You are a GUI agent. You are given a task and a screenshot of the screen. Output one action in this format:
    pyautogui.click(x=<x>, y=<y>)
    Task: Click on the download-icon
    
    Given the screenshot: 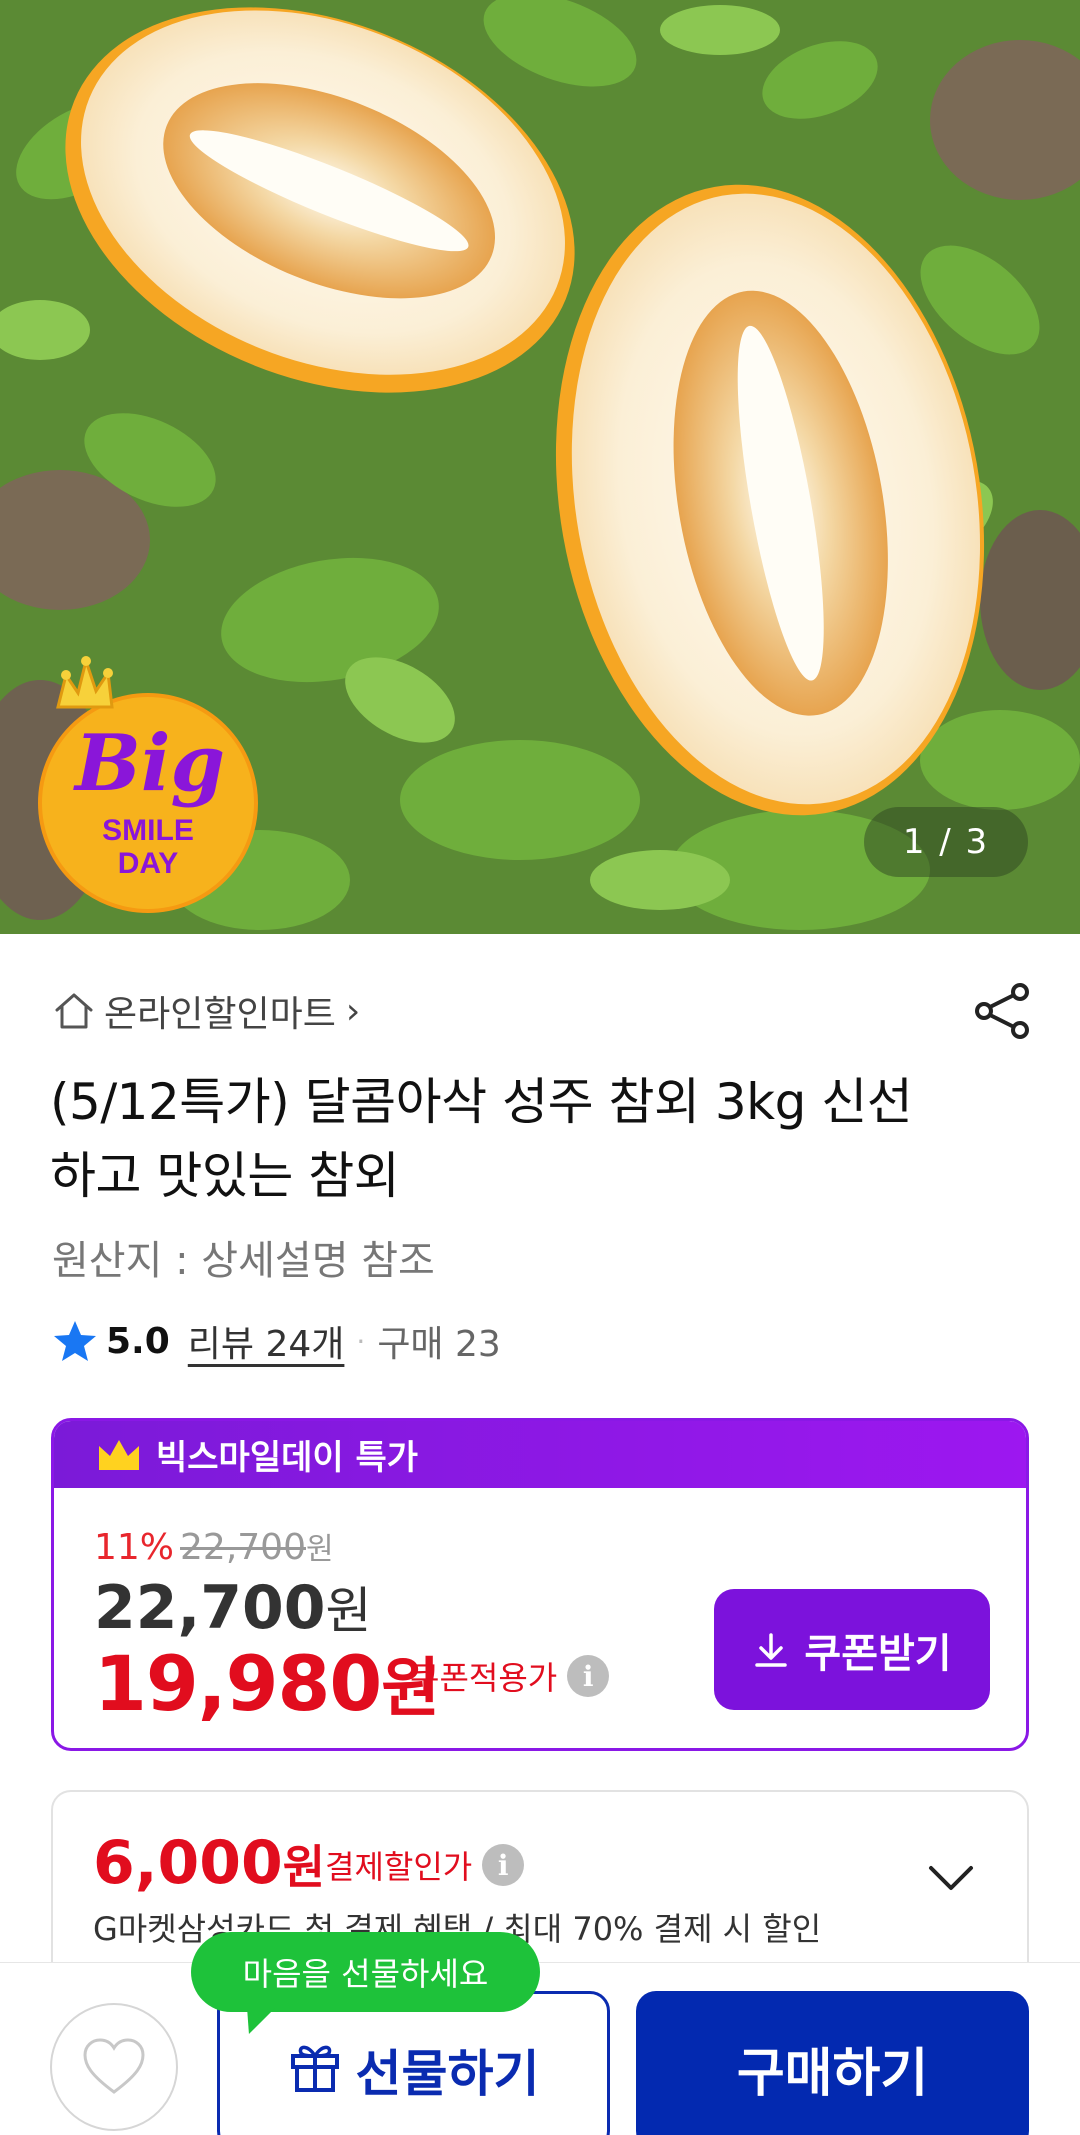 What is the action you would take?
    pyautogui.click(x=771, y=1649)
    